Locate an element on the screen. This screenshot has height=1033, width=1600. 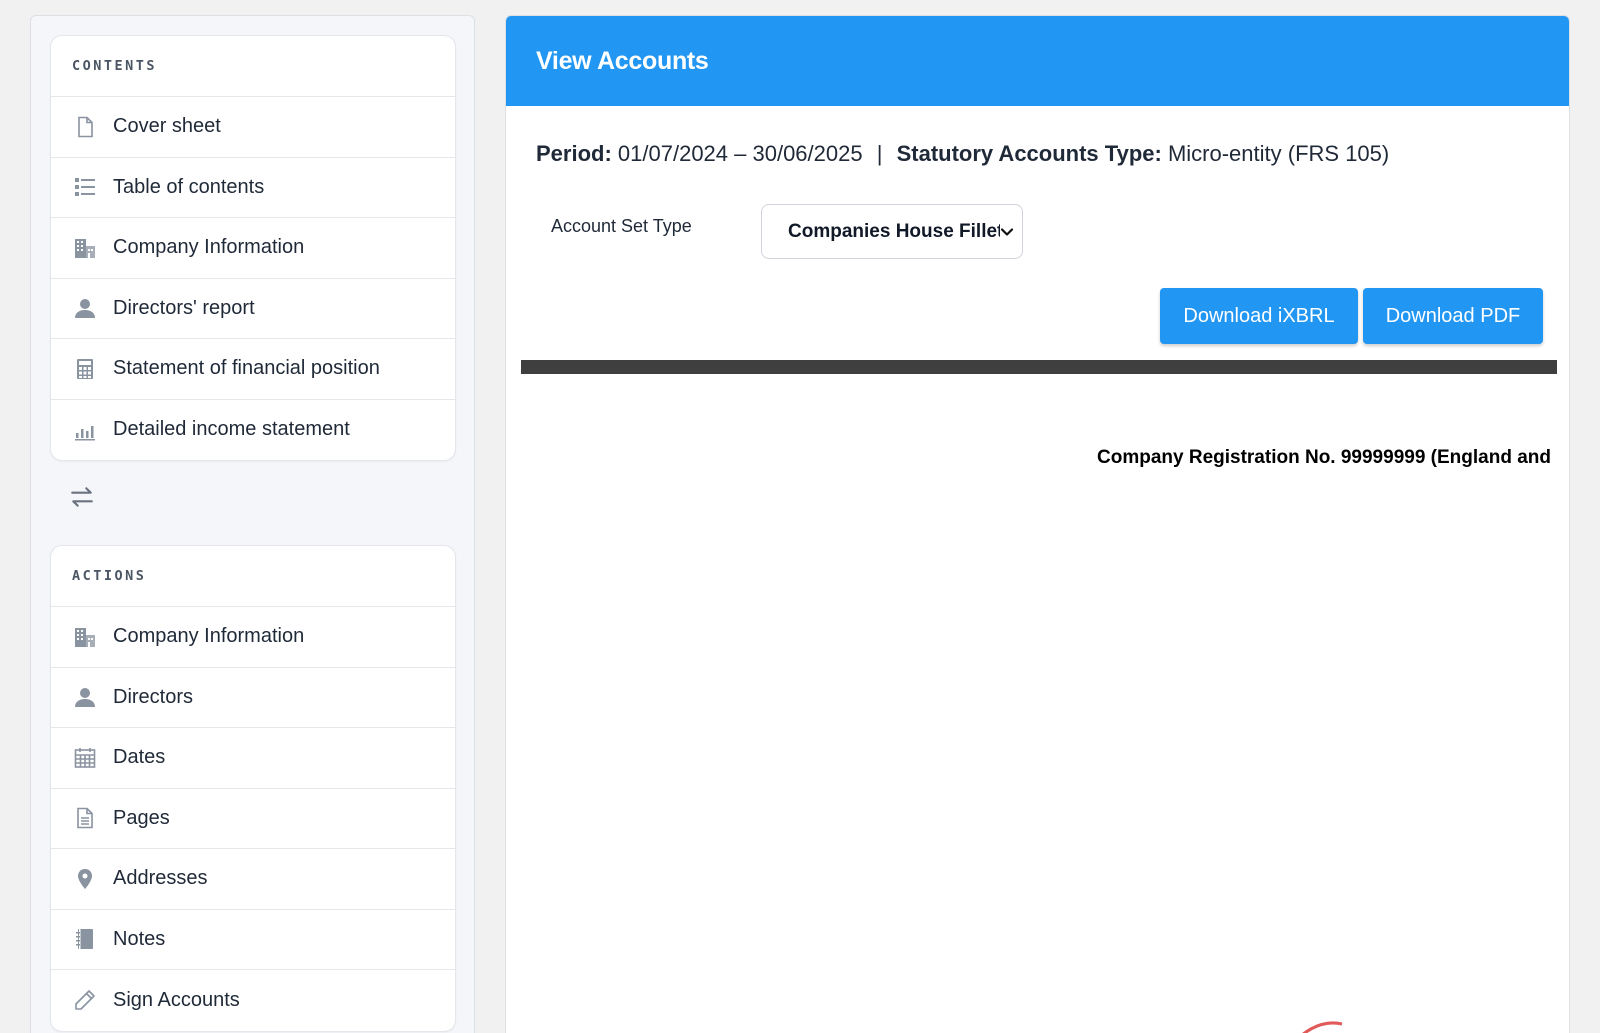
account-set-type-select: Companies House Filleted is located at coordinates (892, 231).